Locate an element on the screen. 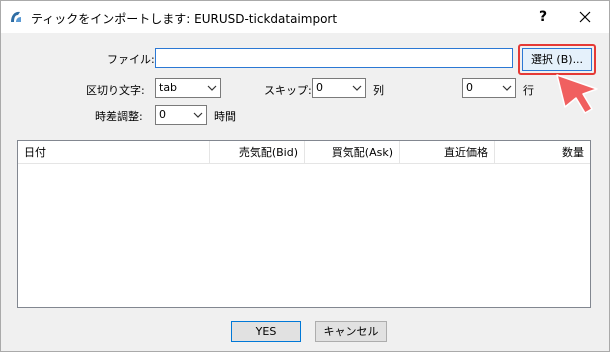 The width and height of the screenshot is (610, 352). pointer-arrow-icon is located at coordinates (577, 94).